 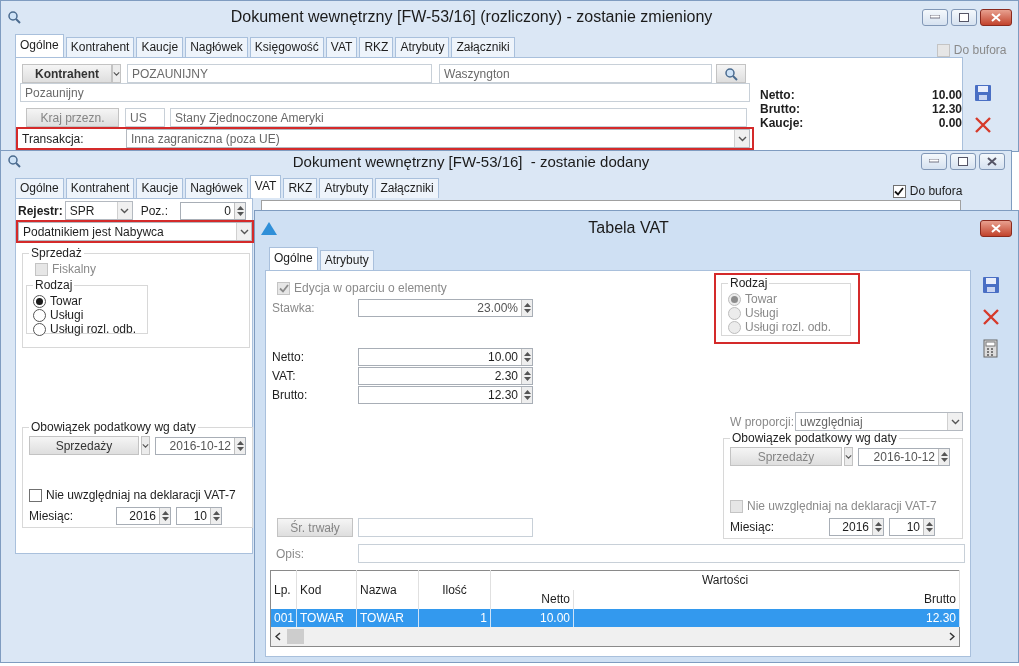 I want to click on column-header: Netto, so click(x=532, y=599).